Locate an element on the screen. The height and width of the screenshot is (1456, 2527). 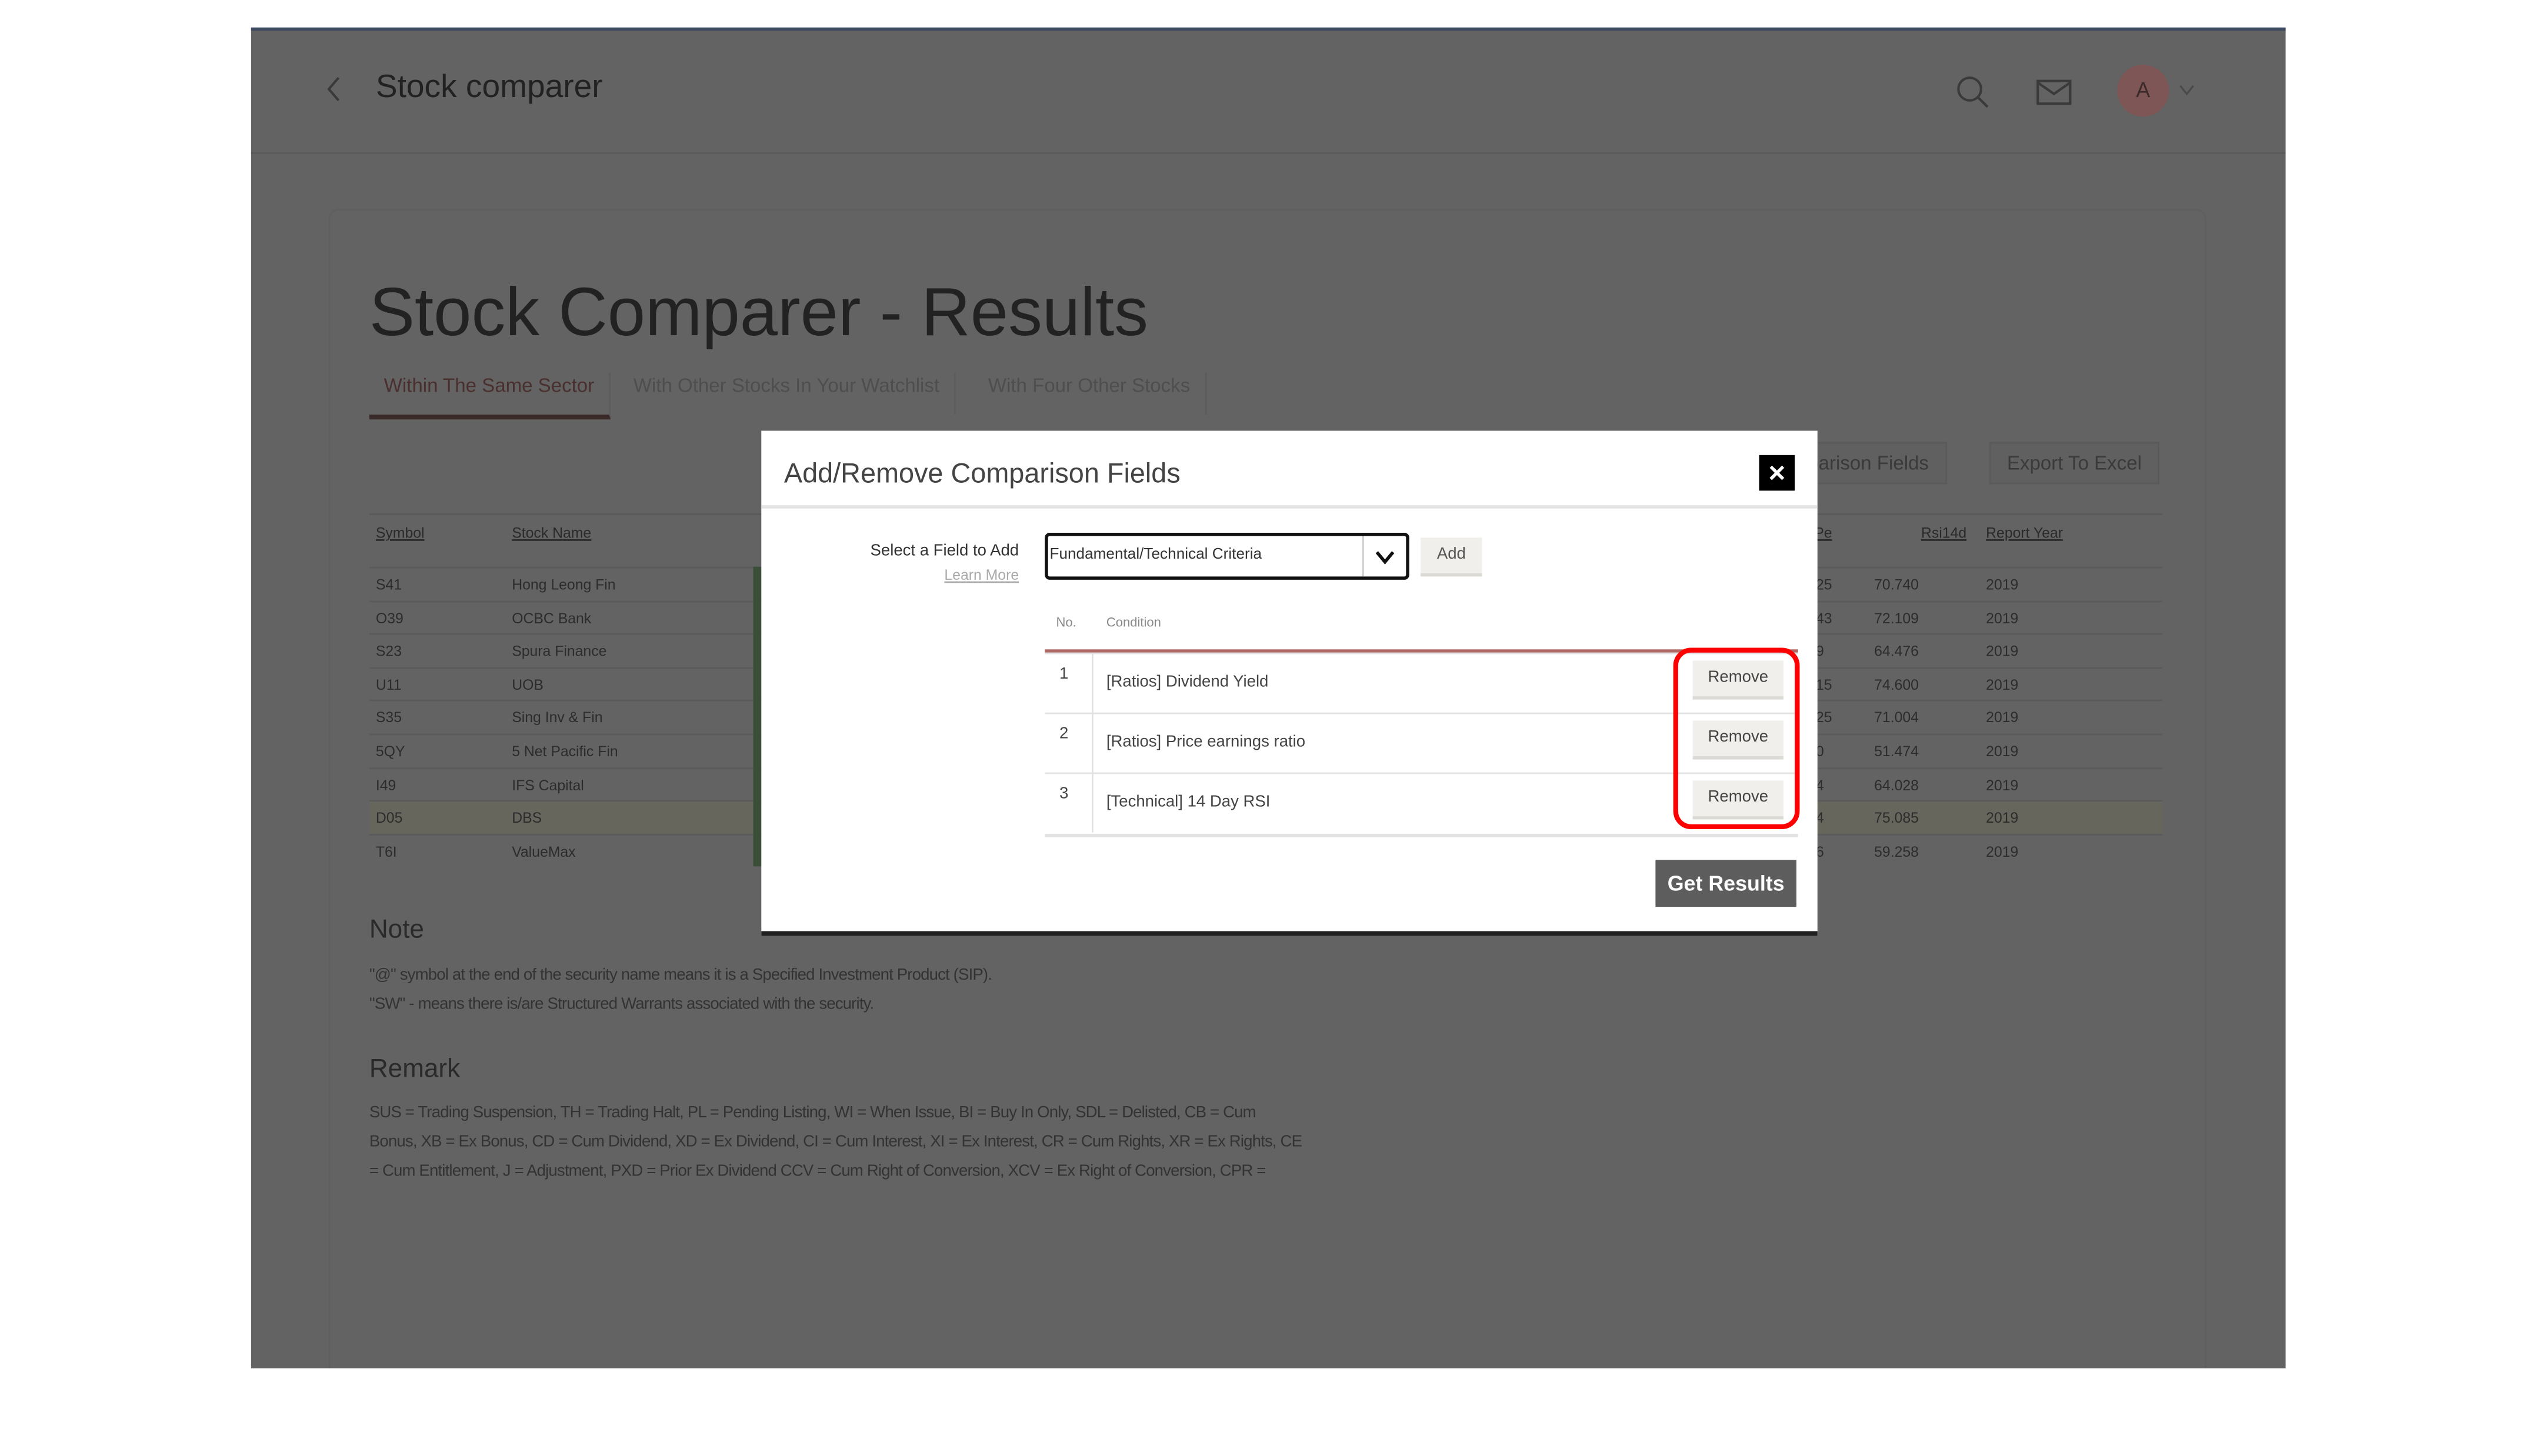
app-title: Stock comparer is located at coordinates (489, 87).